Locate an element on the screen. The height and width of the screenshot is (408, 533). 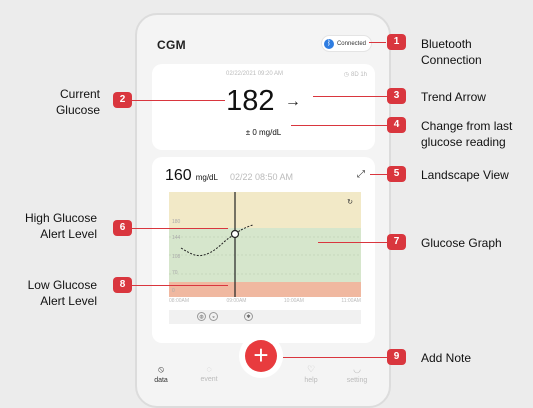
bluetooth-icon: ᛒ is located at coordinates (328, 43).